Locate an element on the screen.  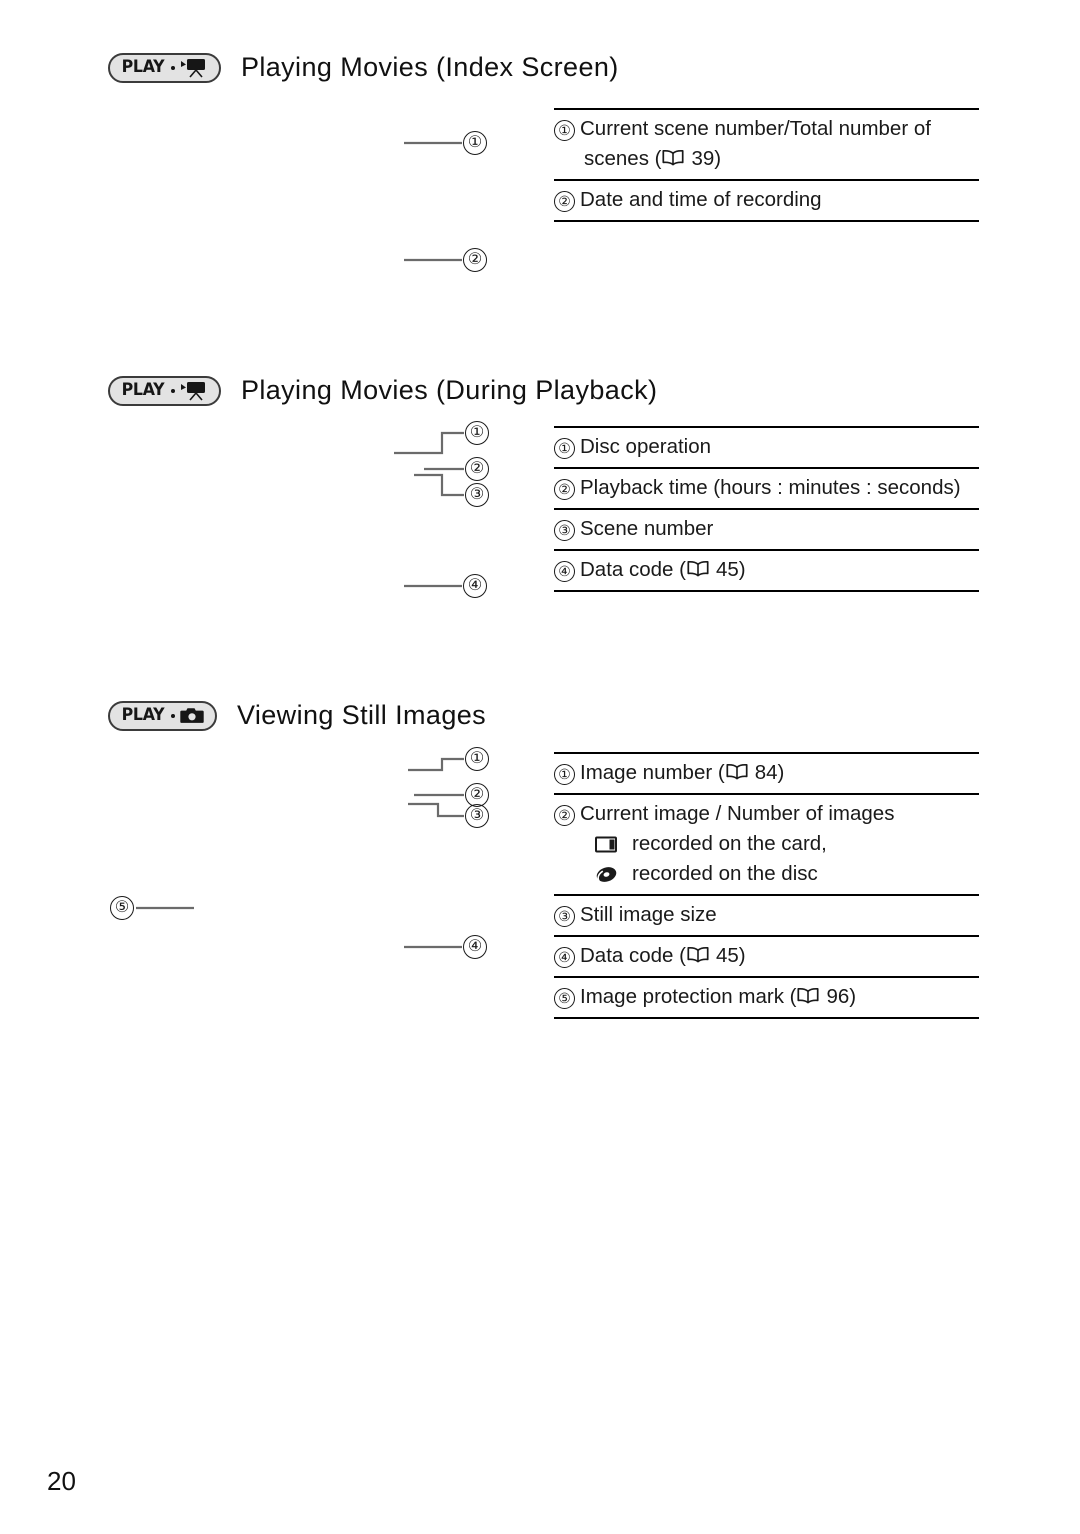
callout-line-continued: scenes ( 39 ) is located at coordinates (766, 159).